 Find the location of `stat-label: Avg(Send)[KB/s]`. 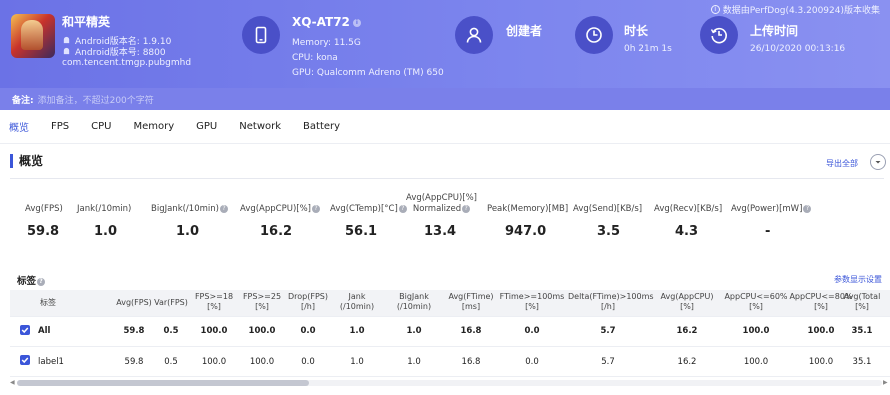

stat-label: Avg(Send)[KB/s] is located at coordinates (608, 209).